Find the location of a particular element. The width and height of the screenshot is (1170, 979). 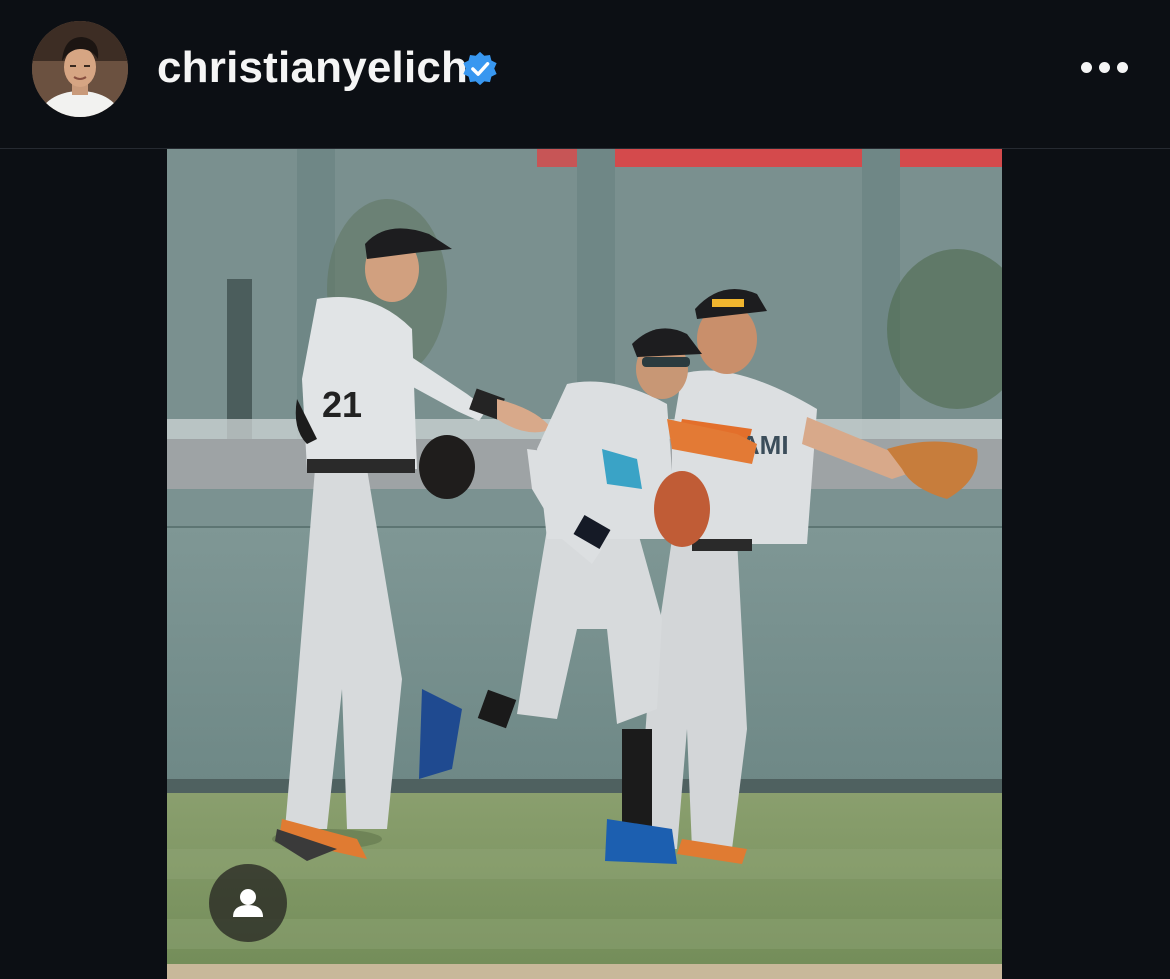

avatar-image is located at coordinates (80, 69).